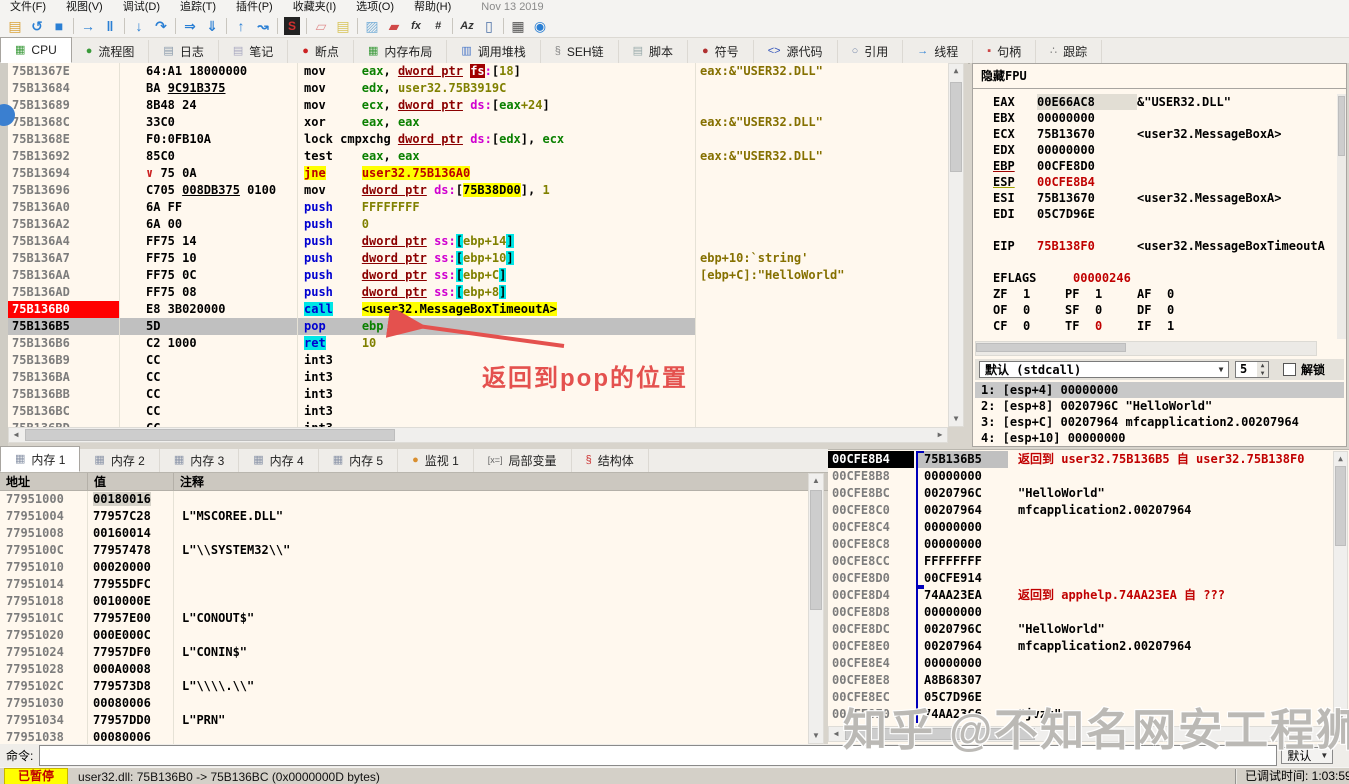  What do you see at coordinates (1080, 646) in the screenshot?
I see `stack-row: 00CFE8E0 00207964 mfcapplication2.00207964` at bounding box center [1080, 646].